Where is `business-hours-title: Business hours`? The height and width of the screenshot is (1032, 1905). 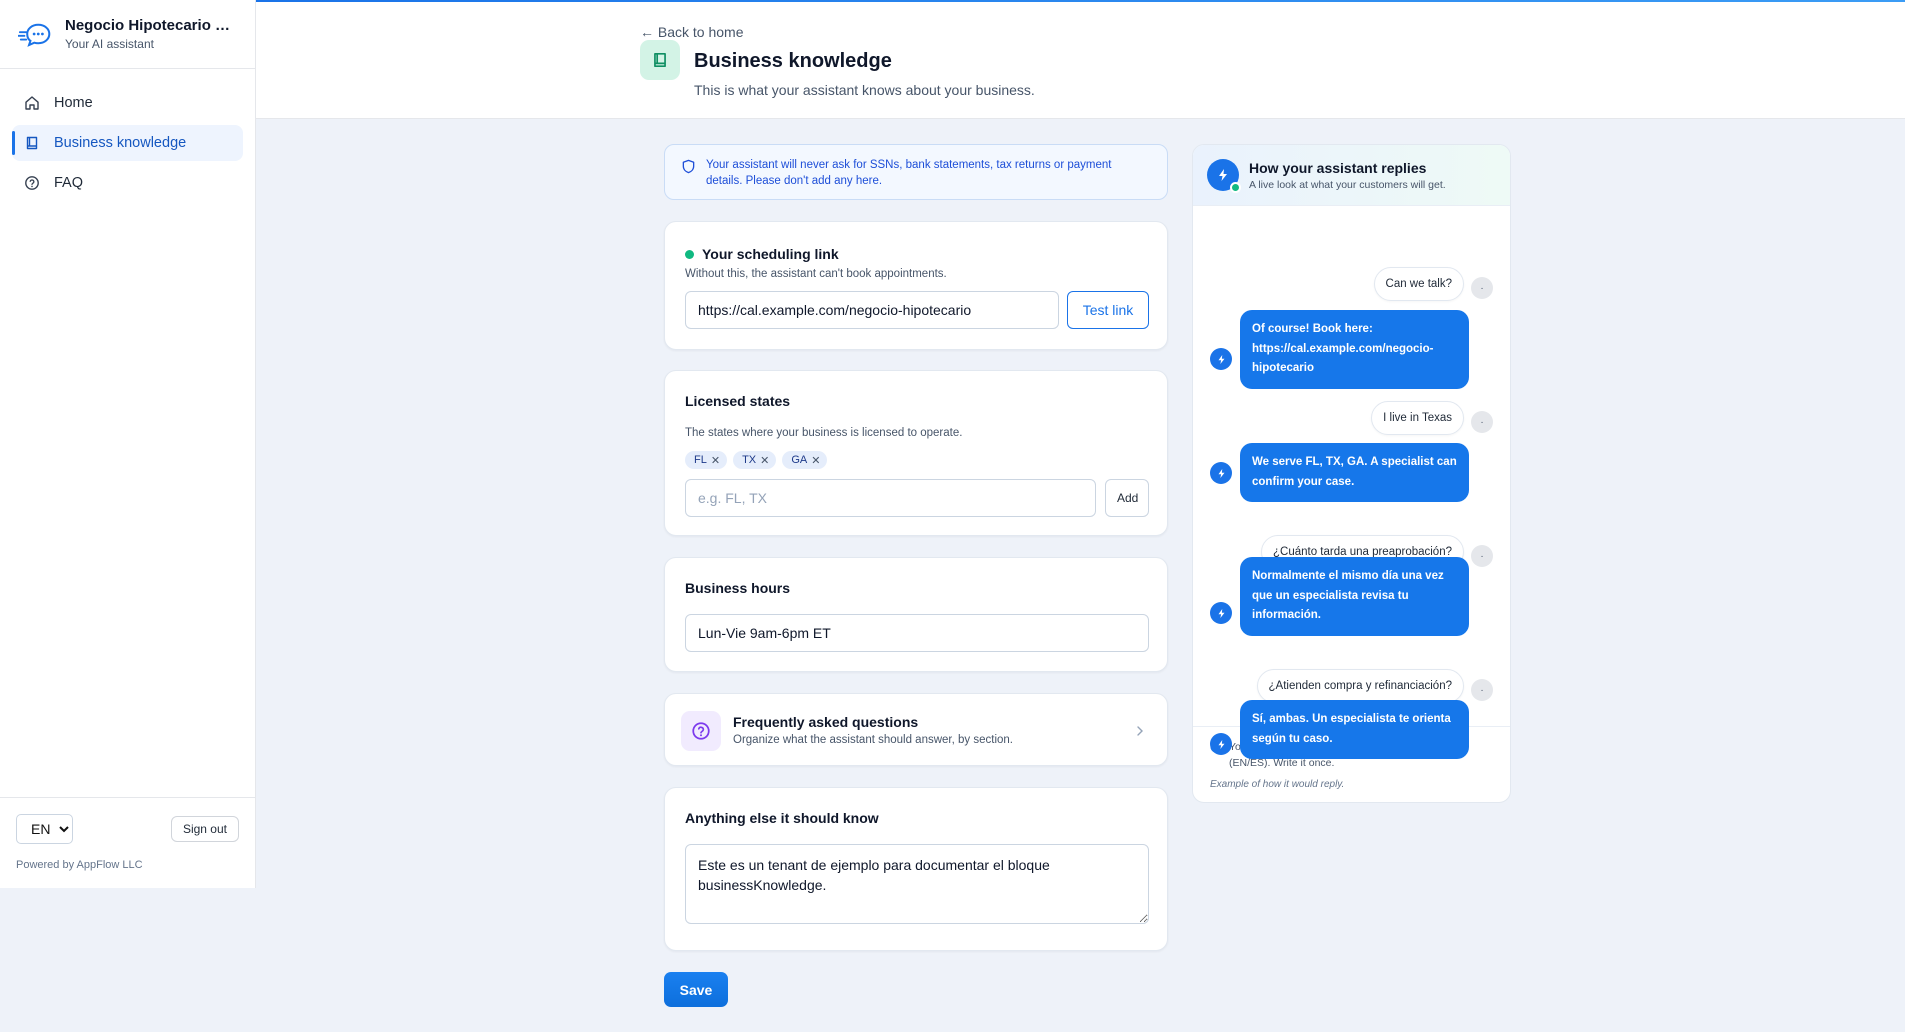
business-hours-title: Business hours is located at coordinates (738, 588).